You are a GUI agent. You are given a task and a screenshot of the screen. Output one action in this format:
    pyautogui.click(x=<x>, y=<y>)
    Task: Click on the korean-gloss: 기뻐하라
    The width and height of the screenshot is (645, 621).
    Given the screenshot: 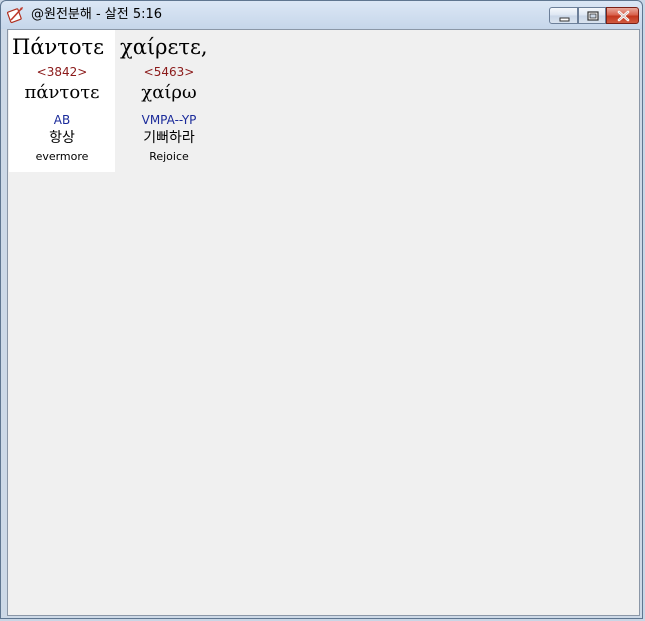 What is the action you would take?
    pyautogui.click(x=169, y=138)
    